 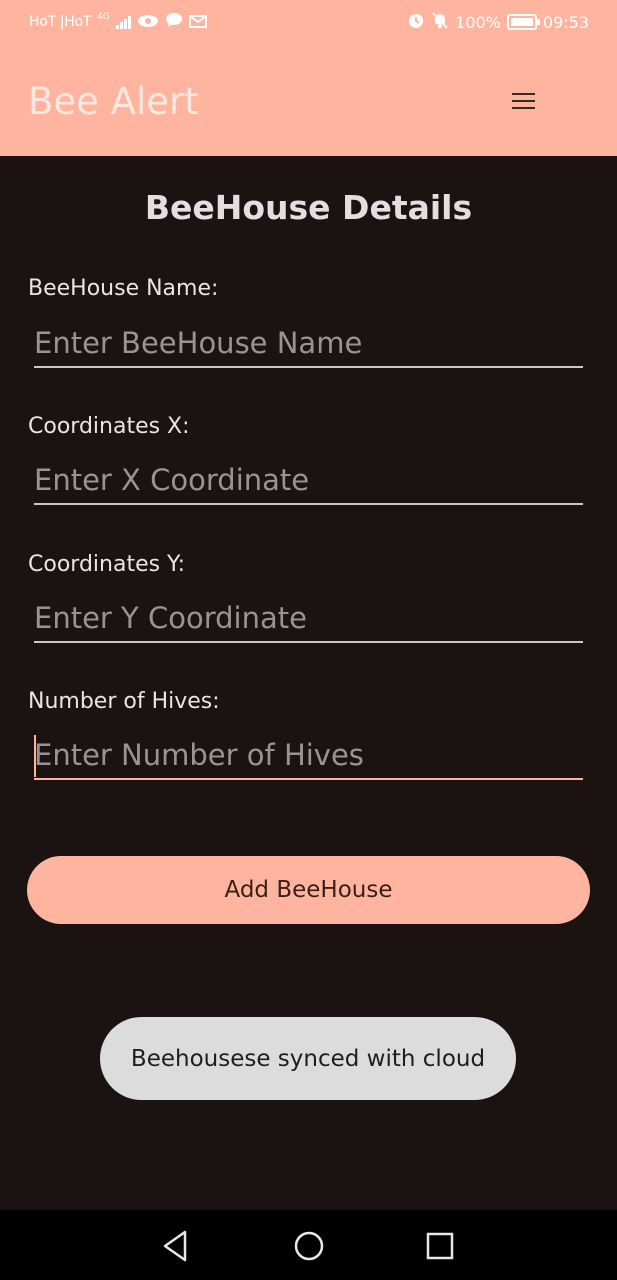 What do you see at coordinates (416, 22) in the screenshot?
I see `alarm-icon` at bounding box center [416, 22].